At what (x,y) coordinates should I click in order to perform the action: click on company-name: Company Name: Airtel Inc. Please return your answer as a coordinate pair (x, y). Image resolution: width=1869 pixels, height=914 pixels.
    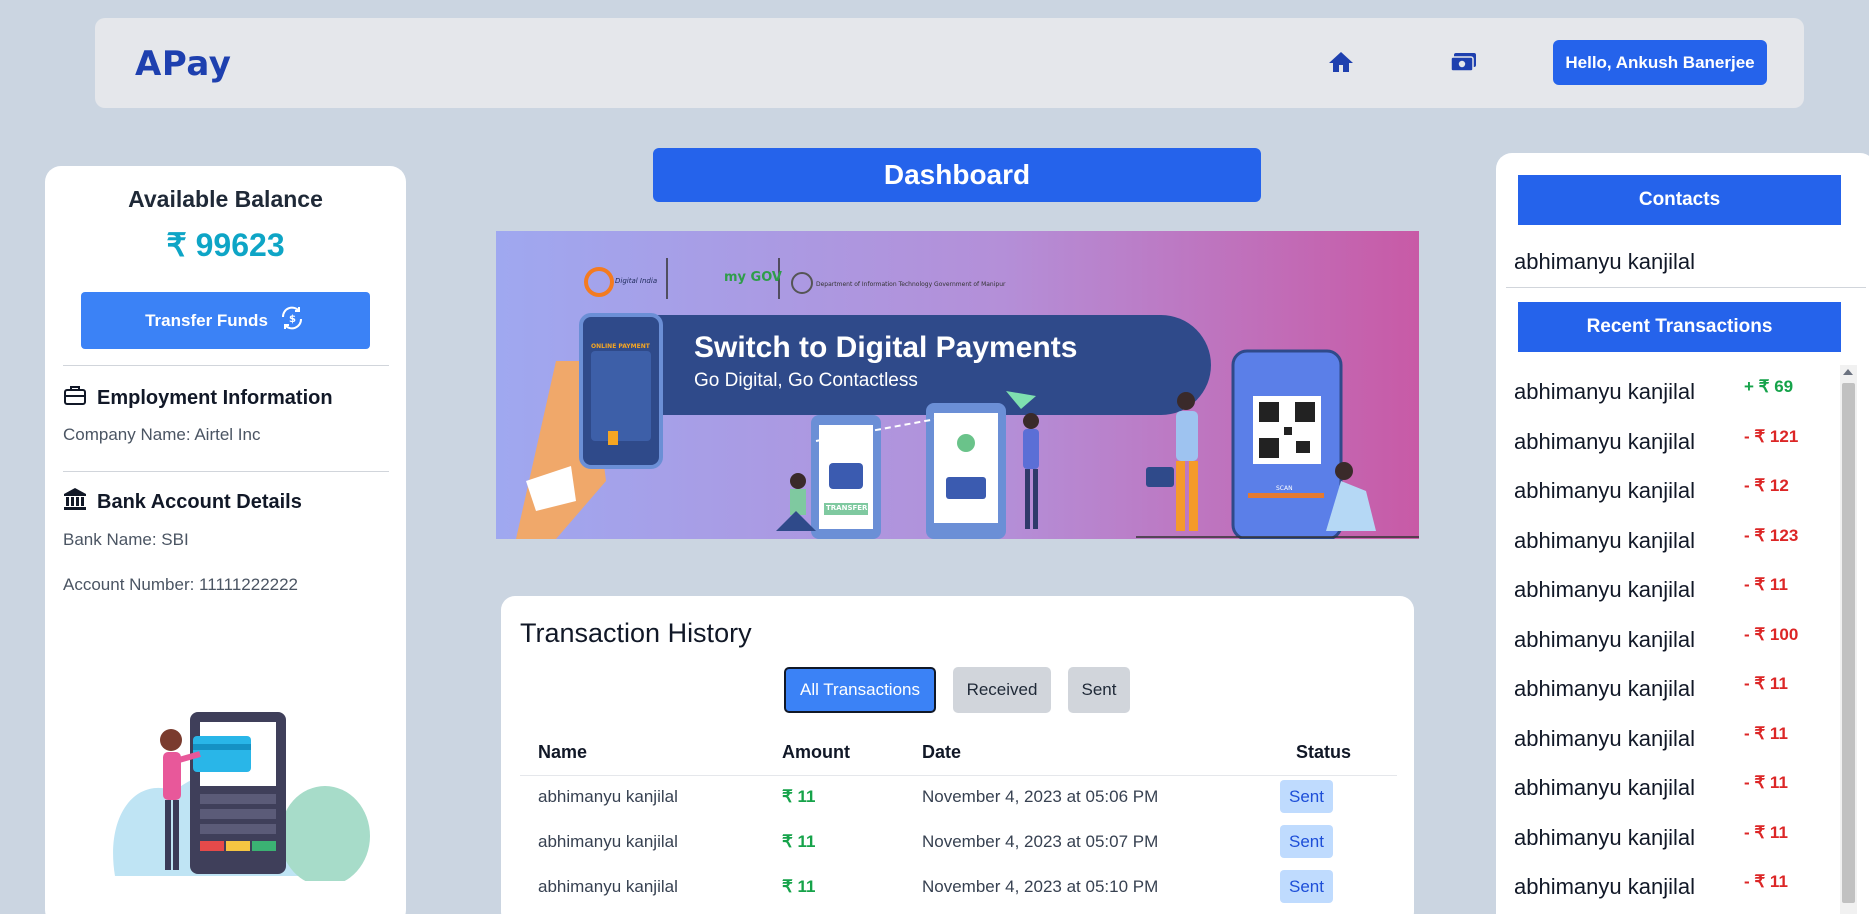
    Looking at the image, I should click on (162, 434).